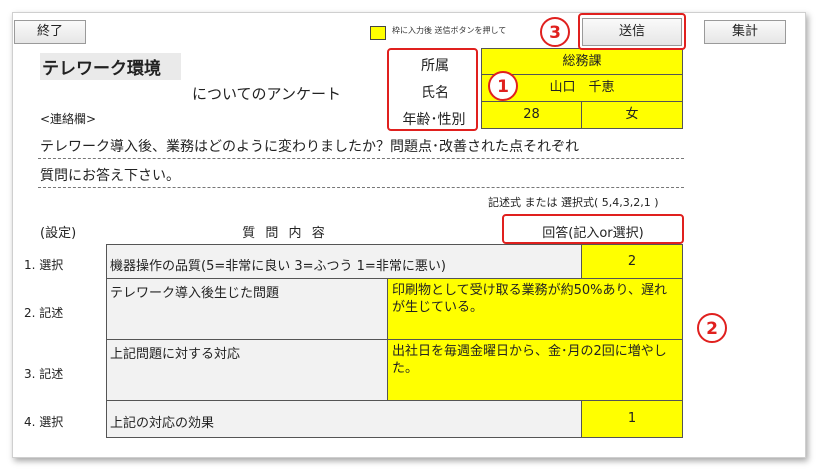  Describe the element at coordinates (344, 419) in the screenshot. I see `question-cell: 上記の対応の効果` at that location.